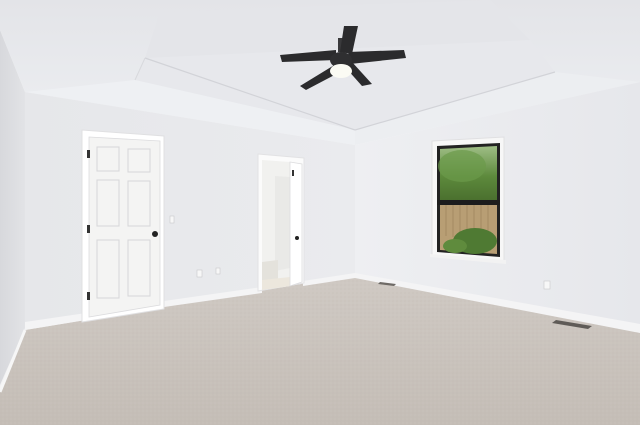  I want to click on bathroom-door-knob-icon, so click(297, 238).